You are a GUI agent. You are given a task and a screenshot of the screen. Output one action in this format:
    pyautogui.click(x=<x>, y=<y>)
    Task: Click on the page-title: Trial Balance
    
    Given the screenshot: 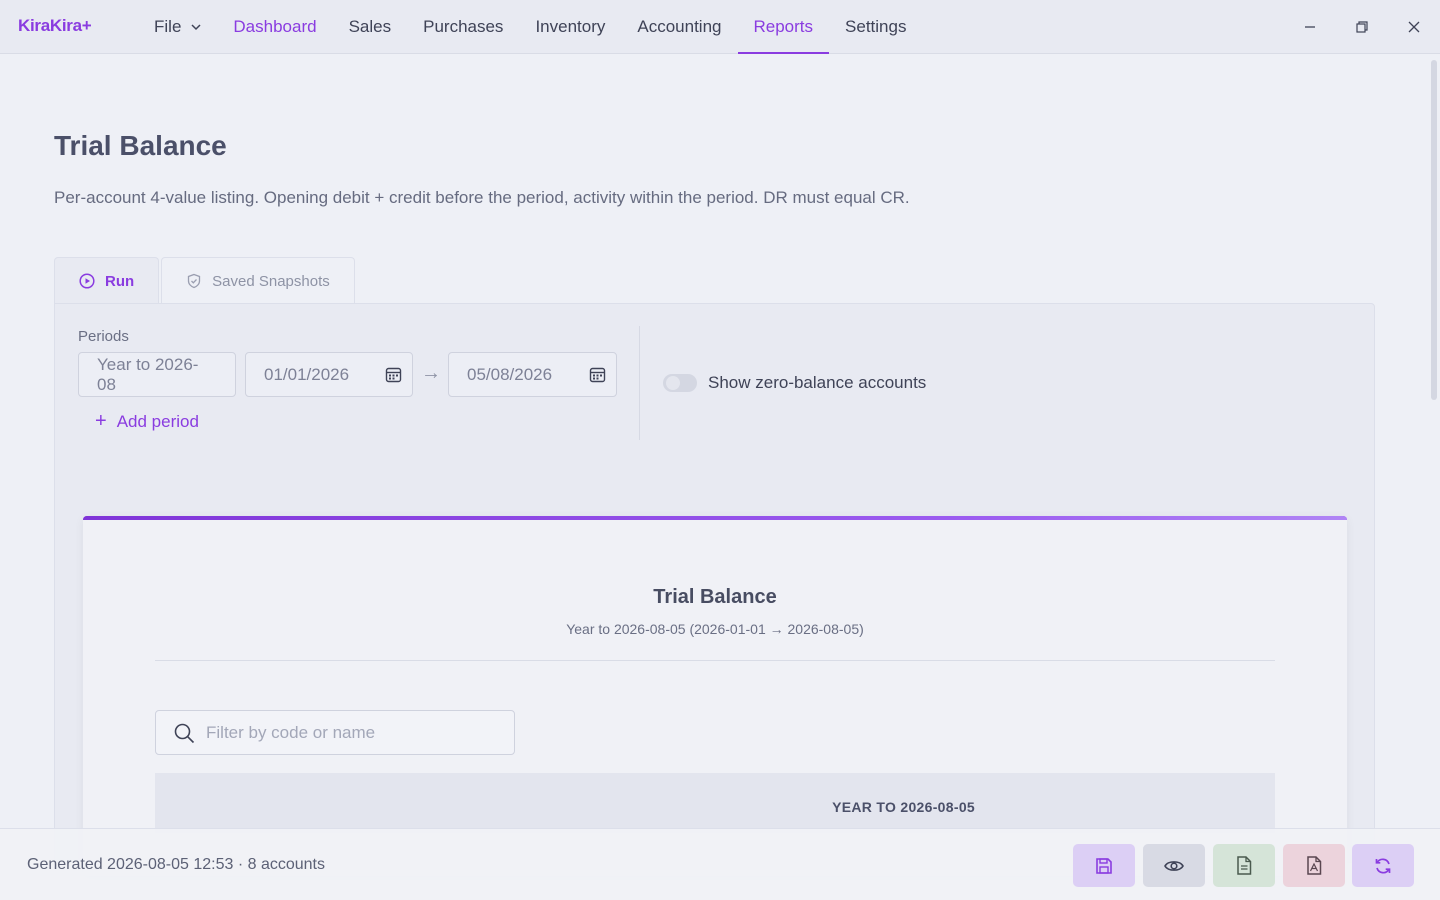 What is the action you would take?
    pyautogui.click(x=140, y=145)
    